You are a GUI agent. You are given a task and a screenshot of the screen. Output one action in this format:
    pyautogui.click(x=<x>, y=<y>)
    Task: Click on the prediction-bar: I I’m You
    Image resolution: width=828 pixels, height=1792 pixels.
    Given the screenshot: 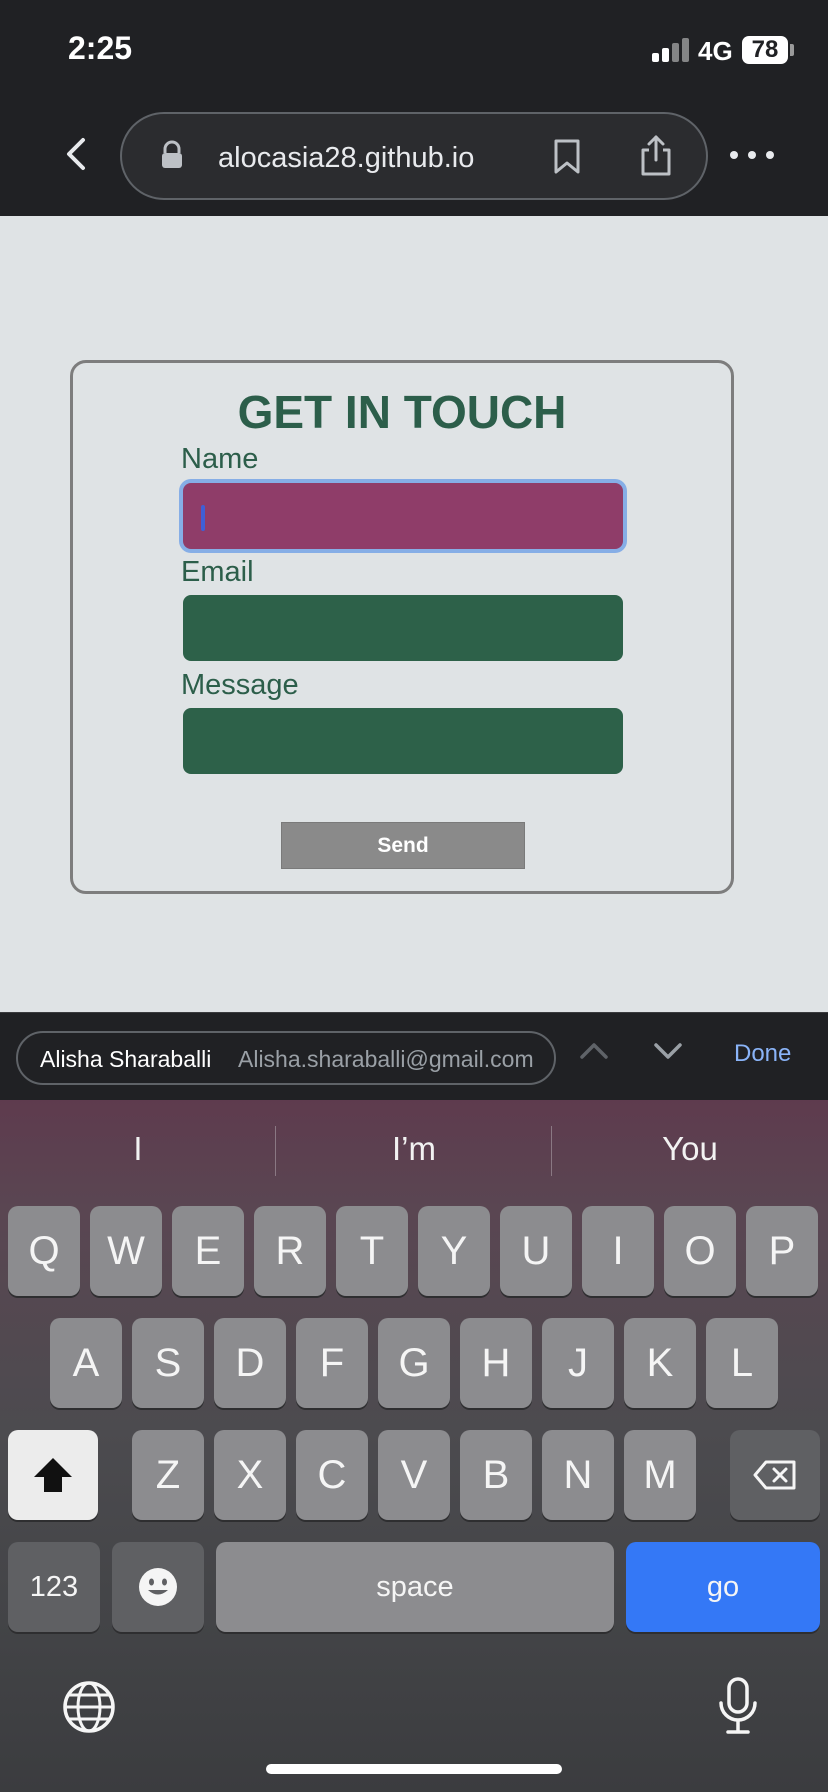 What is the action you would take?
    pyautogui.click(x=414, y=1150)
    